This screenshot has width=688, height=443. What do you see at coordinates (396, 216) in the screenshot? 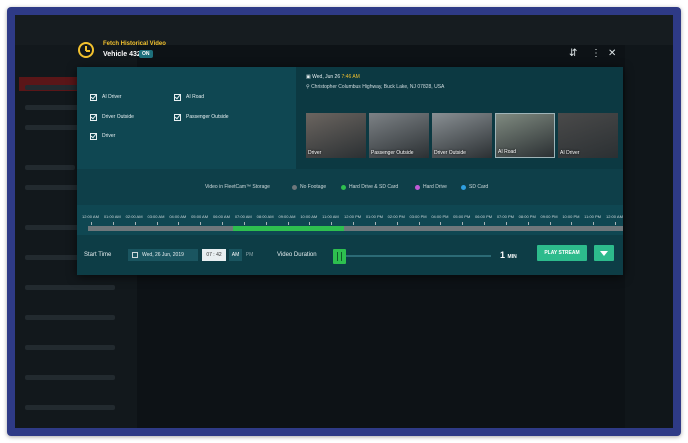
I see `timeline-tick-label: 02:00 PM` at bounding box center [396, 216].